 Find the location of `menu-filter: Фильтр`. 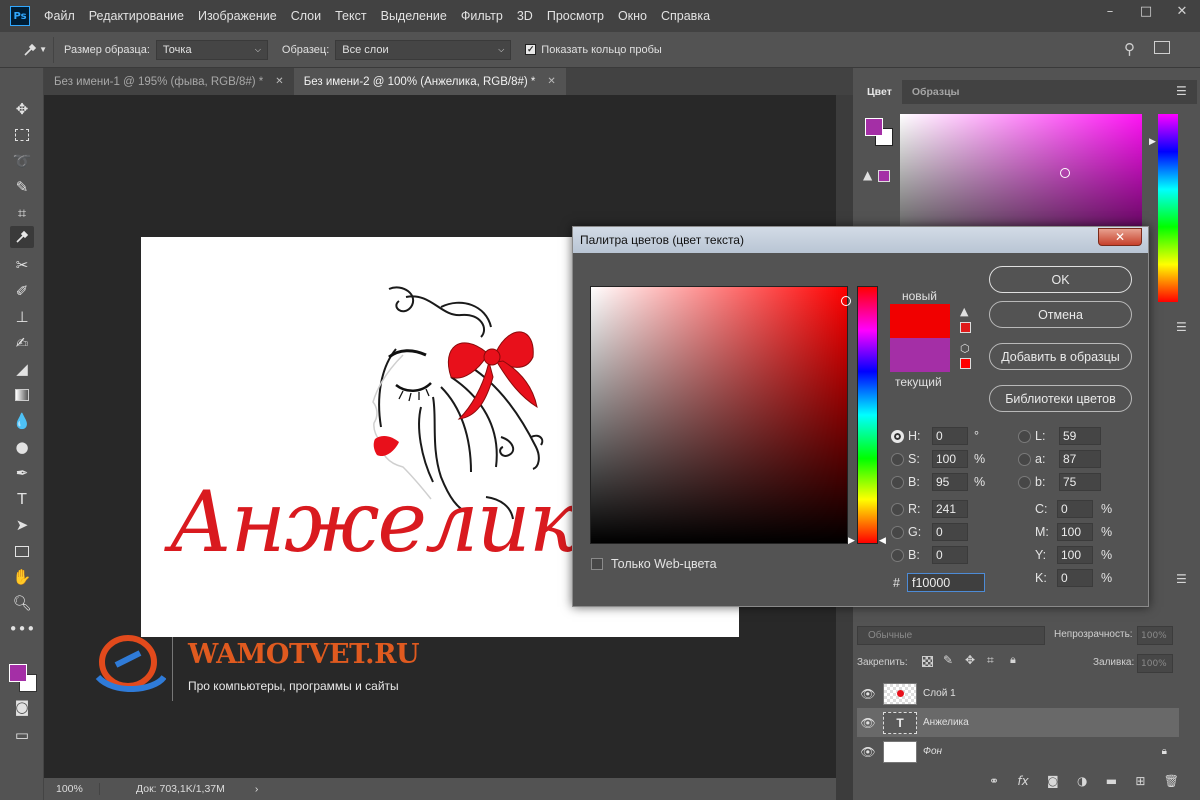

menu-filter: Фильтр is located at coordinates (482, 16).